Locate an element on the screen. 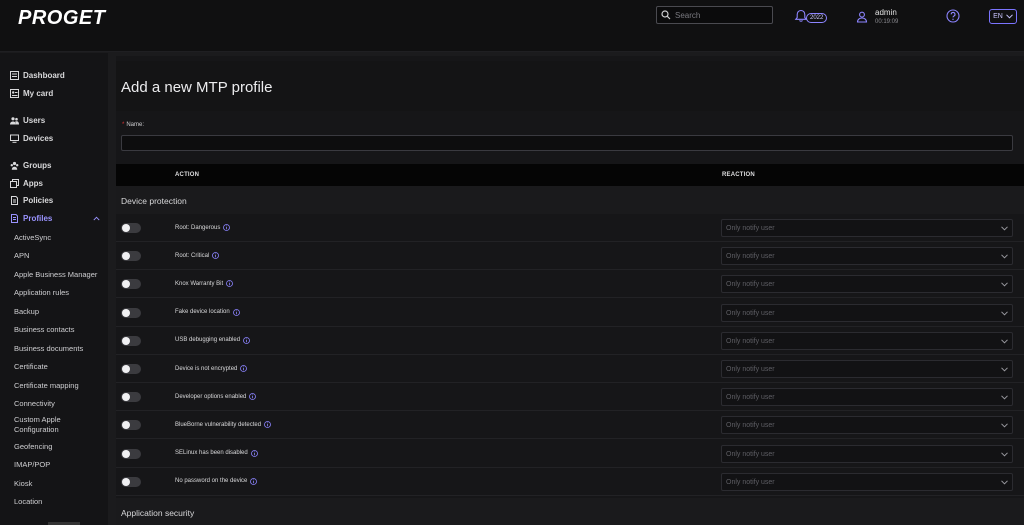 The image size is (1024, 525). search-box is located at coordinates (714, 15).